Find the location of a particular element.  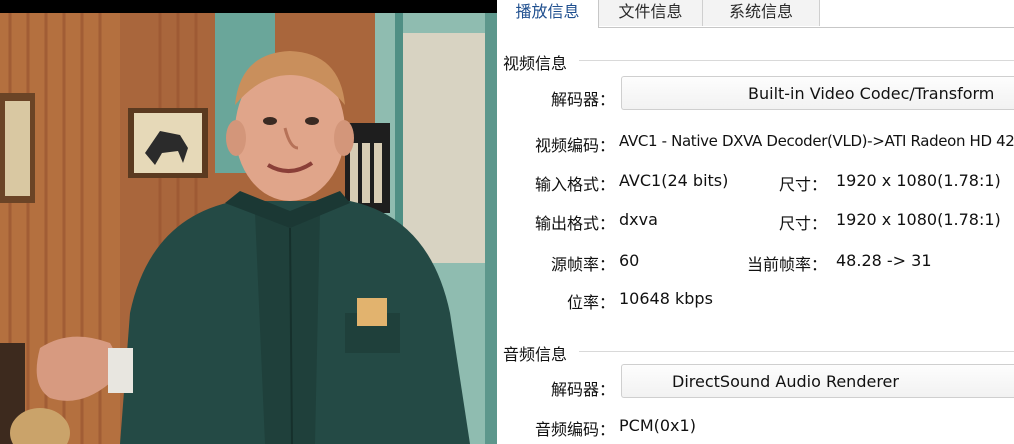

input-size-label: 尺寸： is located at coordinates (802, 184).